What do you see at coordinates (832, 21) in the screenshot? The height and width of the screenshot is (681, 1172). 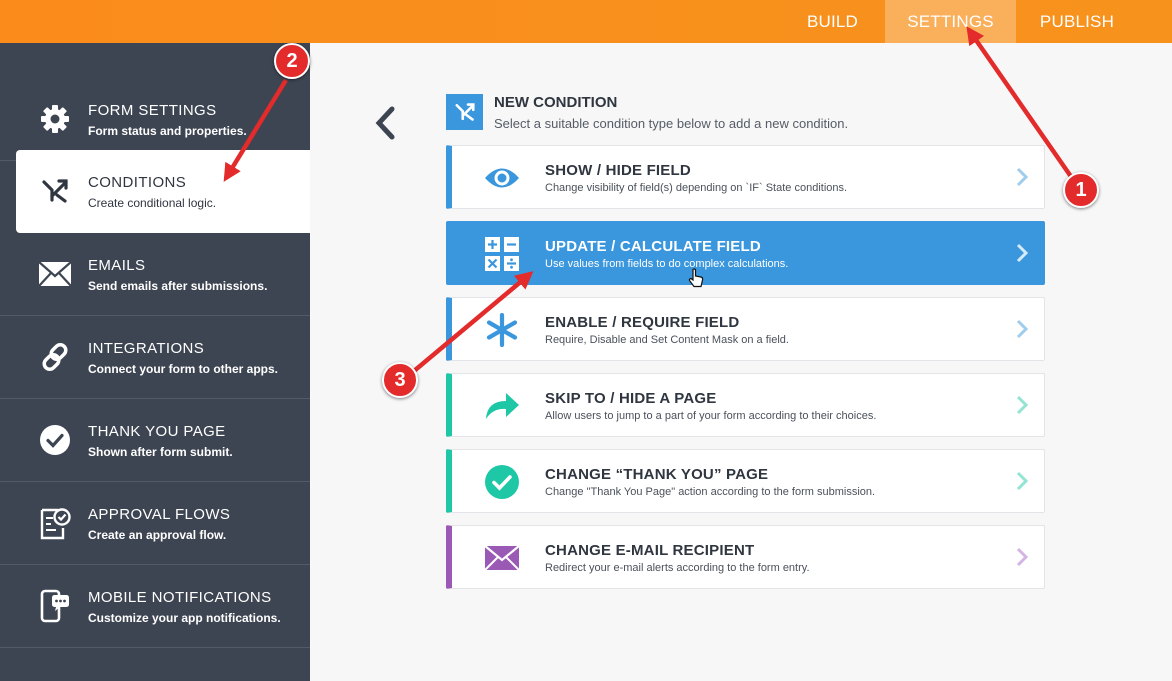 I see `tab-build: BUILD` at bounding box center [832, 21].